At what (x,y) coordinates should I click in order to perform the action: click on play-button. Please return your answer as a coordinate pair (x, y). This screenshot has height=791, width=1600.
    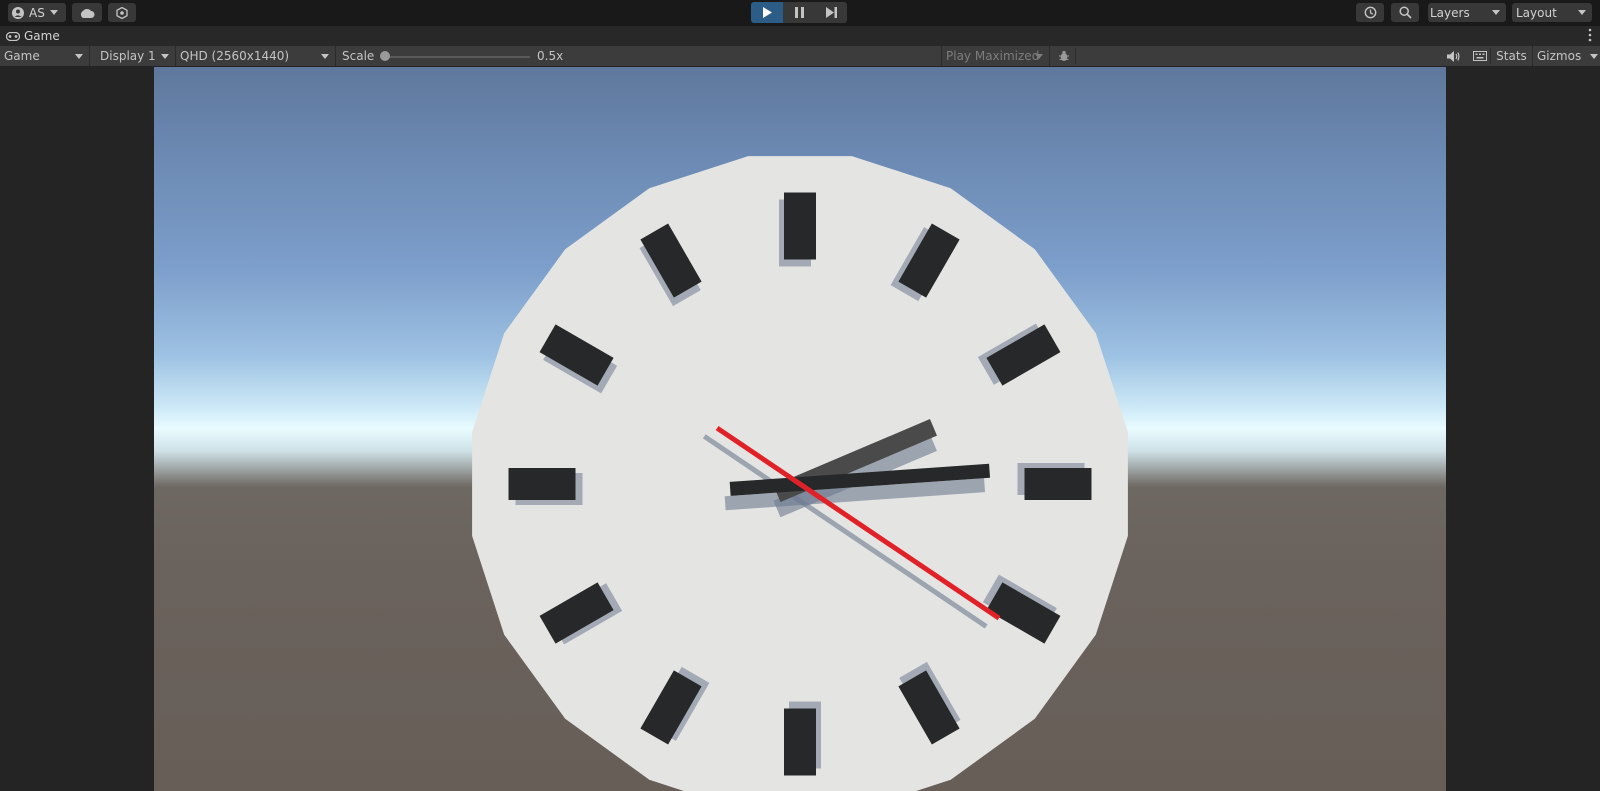
    Looking at the image, I should click on (767, 12).